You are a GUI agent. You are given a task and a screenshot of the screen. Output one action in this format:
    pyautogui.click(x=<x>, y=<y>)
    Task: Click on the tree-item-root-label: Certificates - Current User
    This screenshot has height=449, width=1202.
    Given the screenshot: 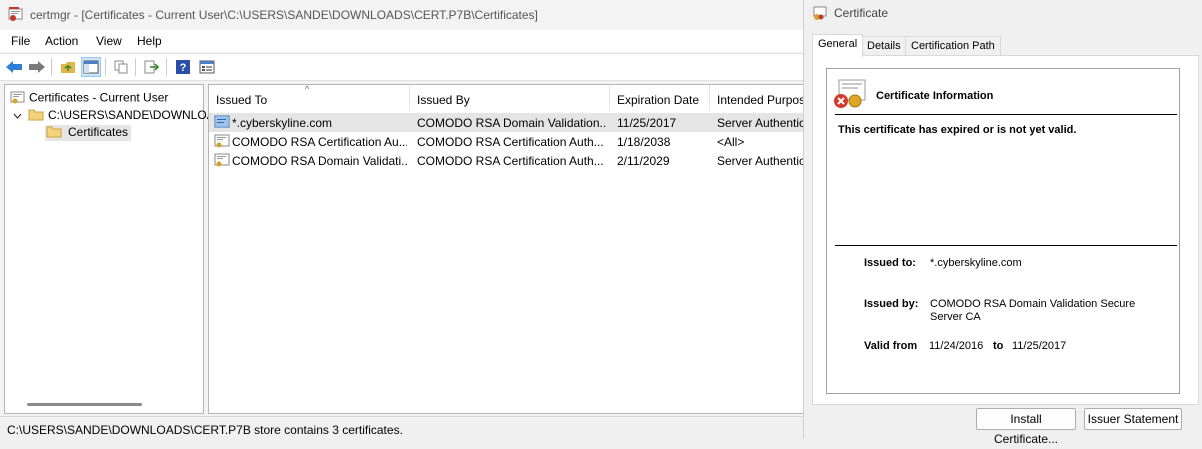 What is the action you would take?
    pyautogui.click(x=99, y=97)
    